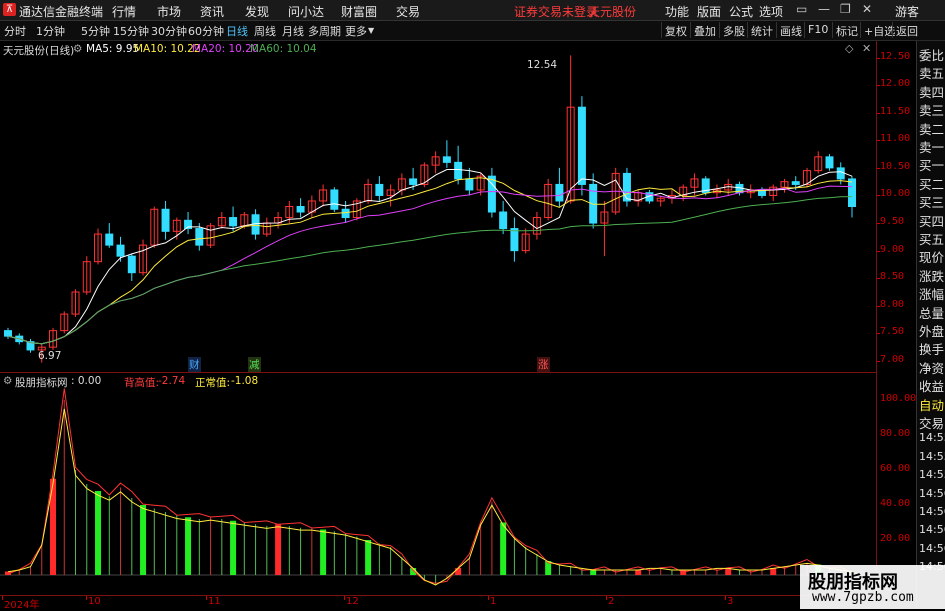  I want to click on menu-item-options: 选项, so click(771, 11).